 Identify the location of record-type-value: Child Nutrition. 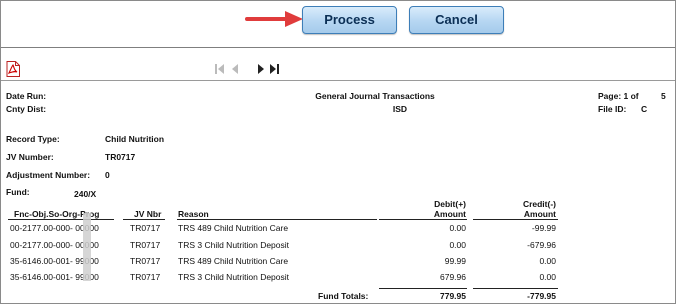
(135, 139).